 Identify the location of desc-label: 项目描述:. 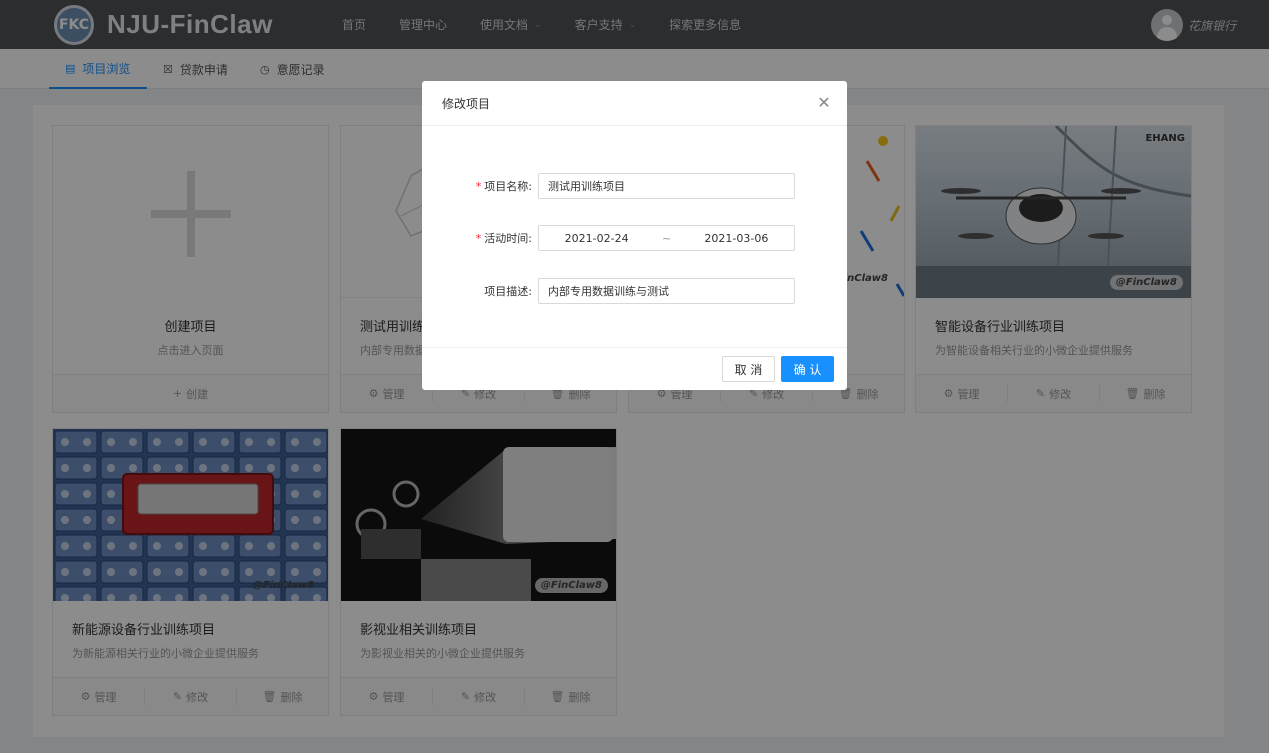
(508, 291).